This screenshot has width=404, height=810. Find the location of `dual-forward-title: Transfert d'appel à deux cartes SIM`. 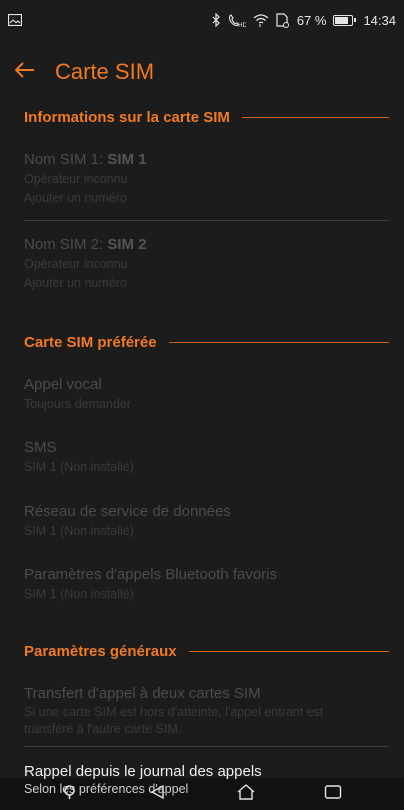

dual-forward-title: Transfert d'appel à deux cartes SIM is located at coordinates (142, 693).